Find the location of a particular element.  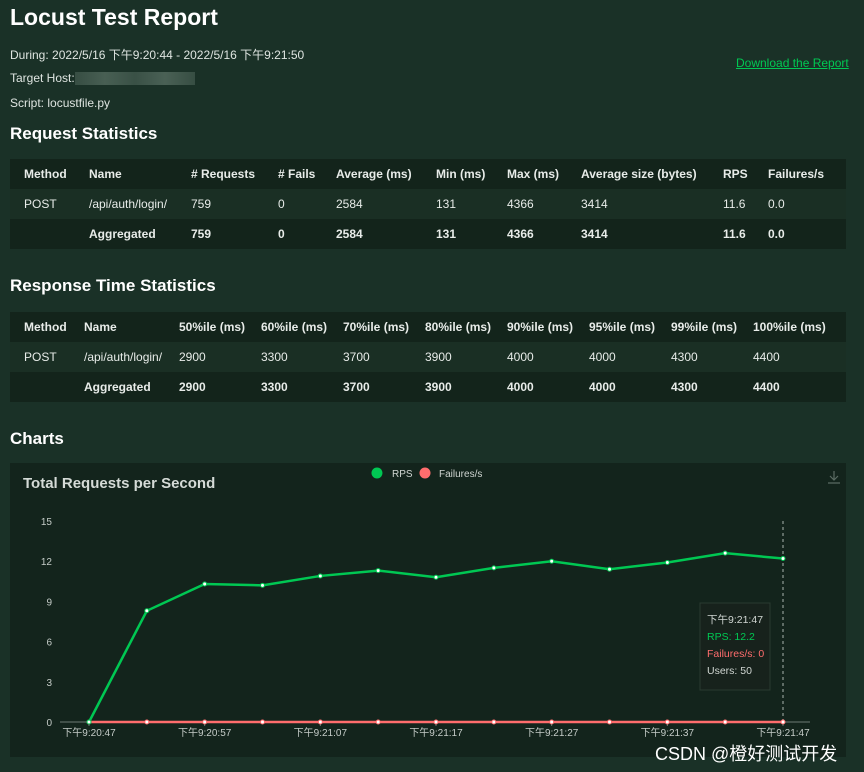

column-header: # Fails is located at coordinates (297, 174).